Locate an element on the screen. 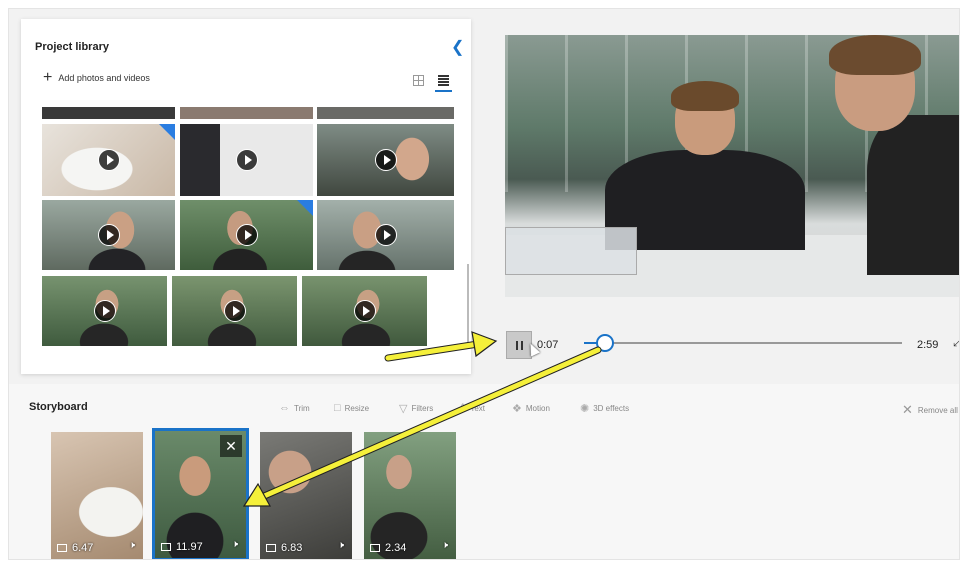  close-icon: ✕ is located at coordinates (907, 409).